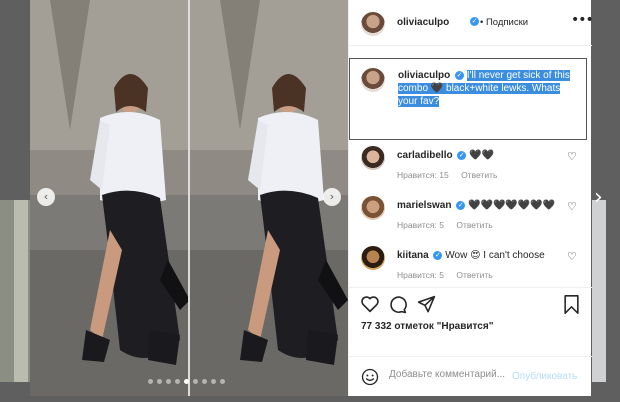 This screenshot has height=402, width=620. Describe the element at coordinates (449, 374) in the screenshot. I see `comment-input` at that location.